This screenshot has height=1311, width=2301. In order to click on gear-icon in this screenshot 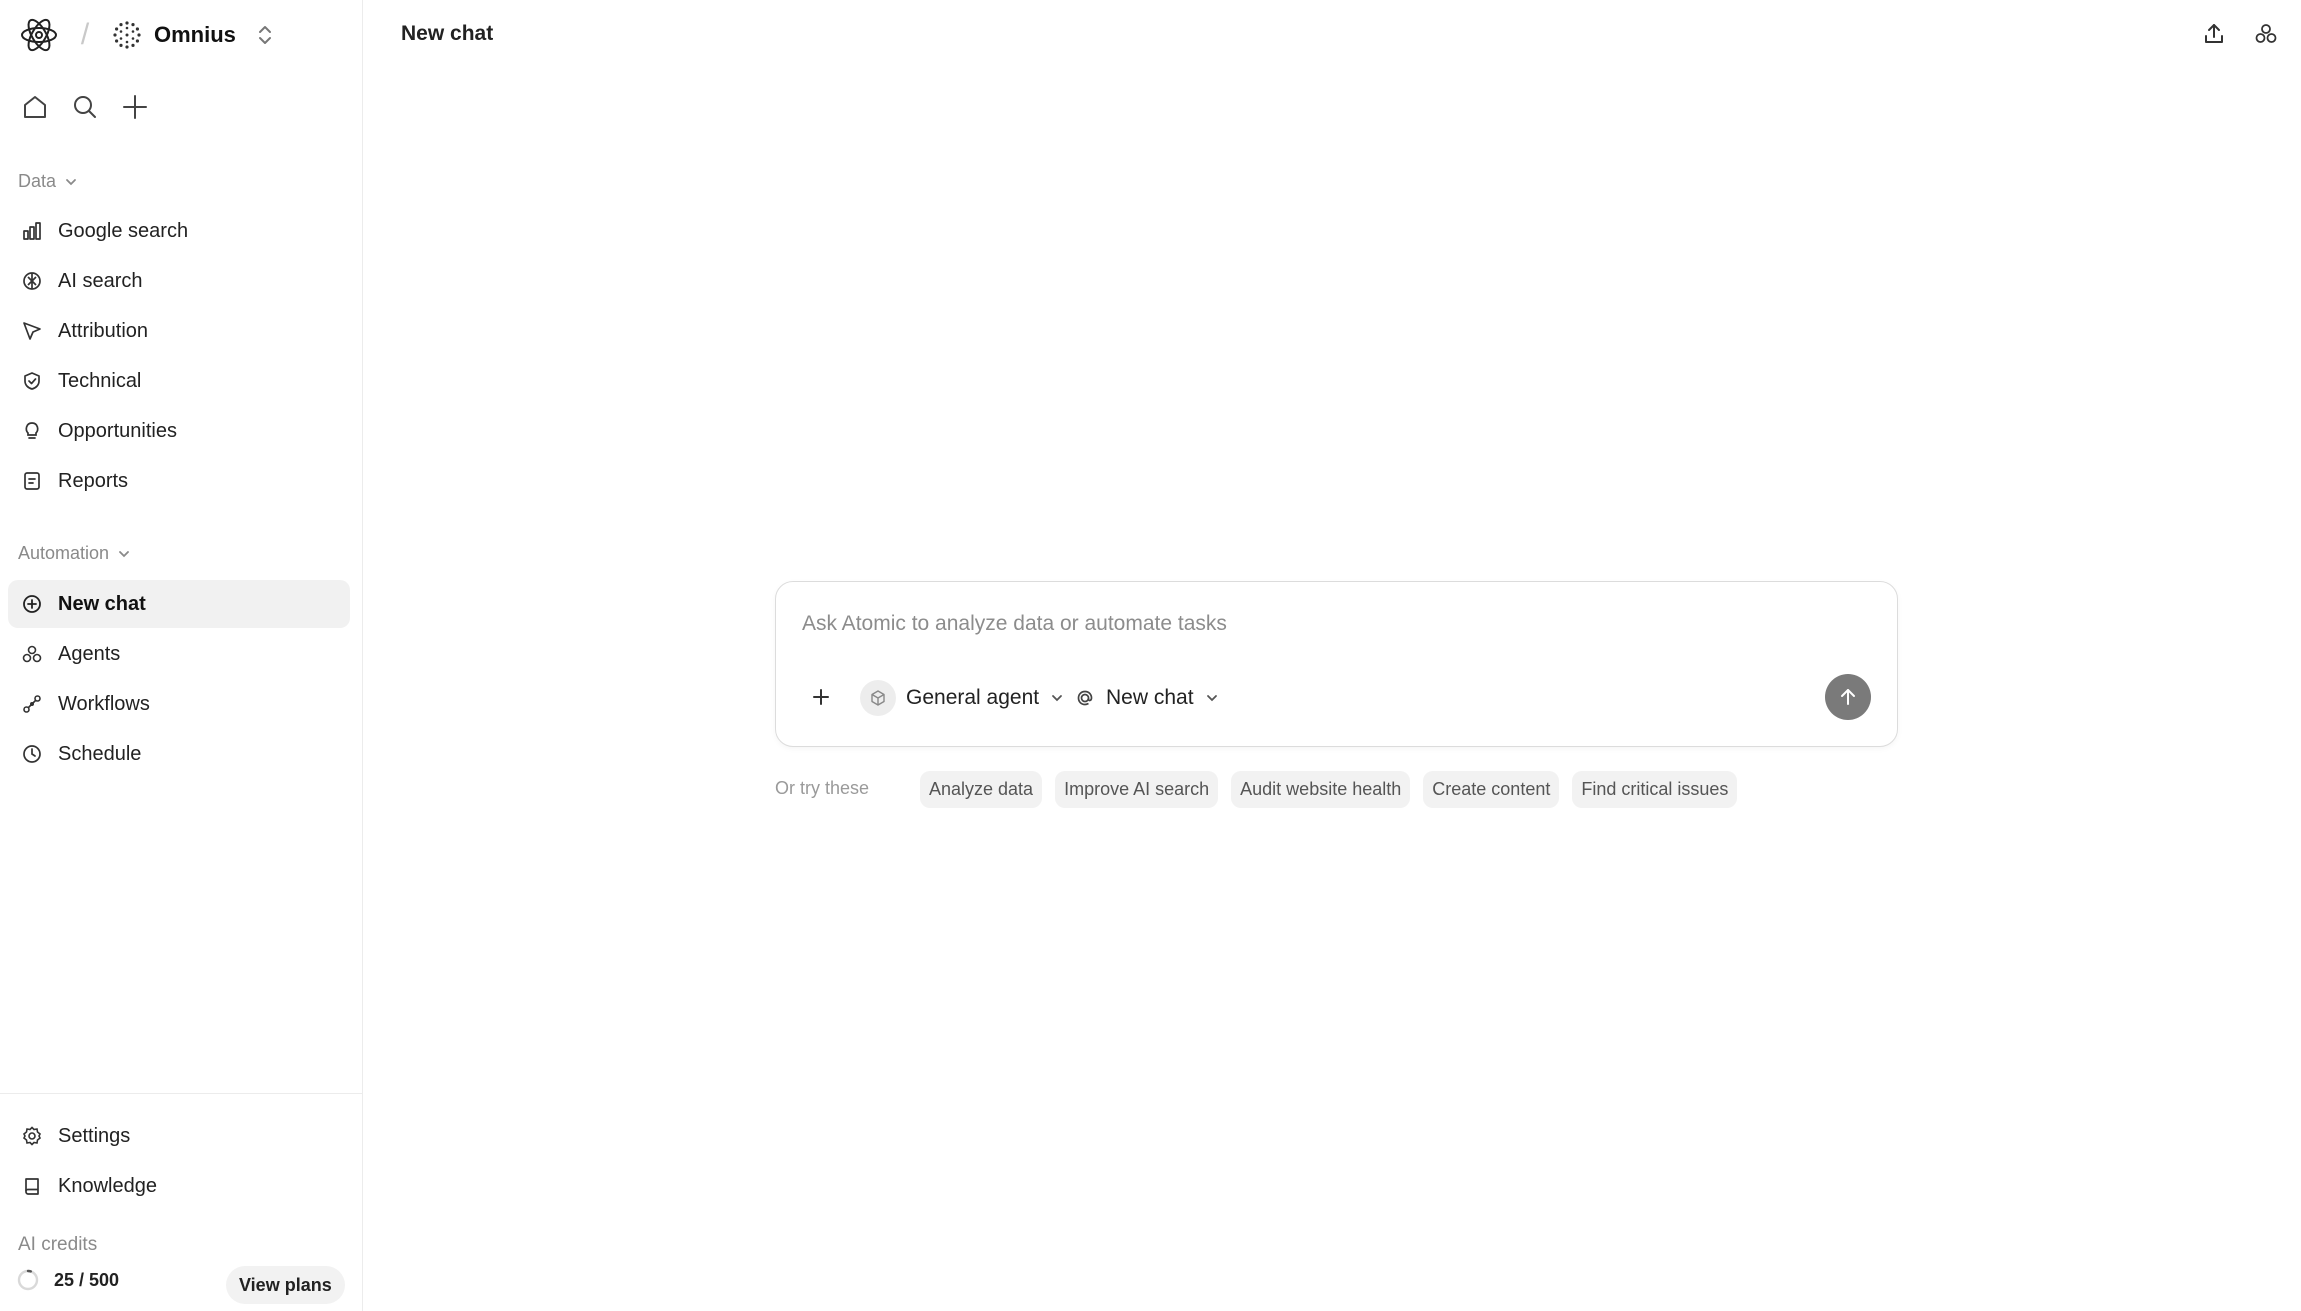, I will do `click(32, 1136)`.